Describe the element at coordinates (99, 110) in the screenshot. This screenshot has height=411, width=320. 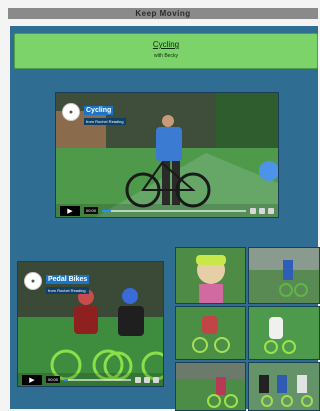
I see `video-title: Cycling` at that location.